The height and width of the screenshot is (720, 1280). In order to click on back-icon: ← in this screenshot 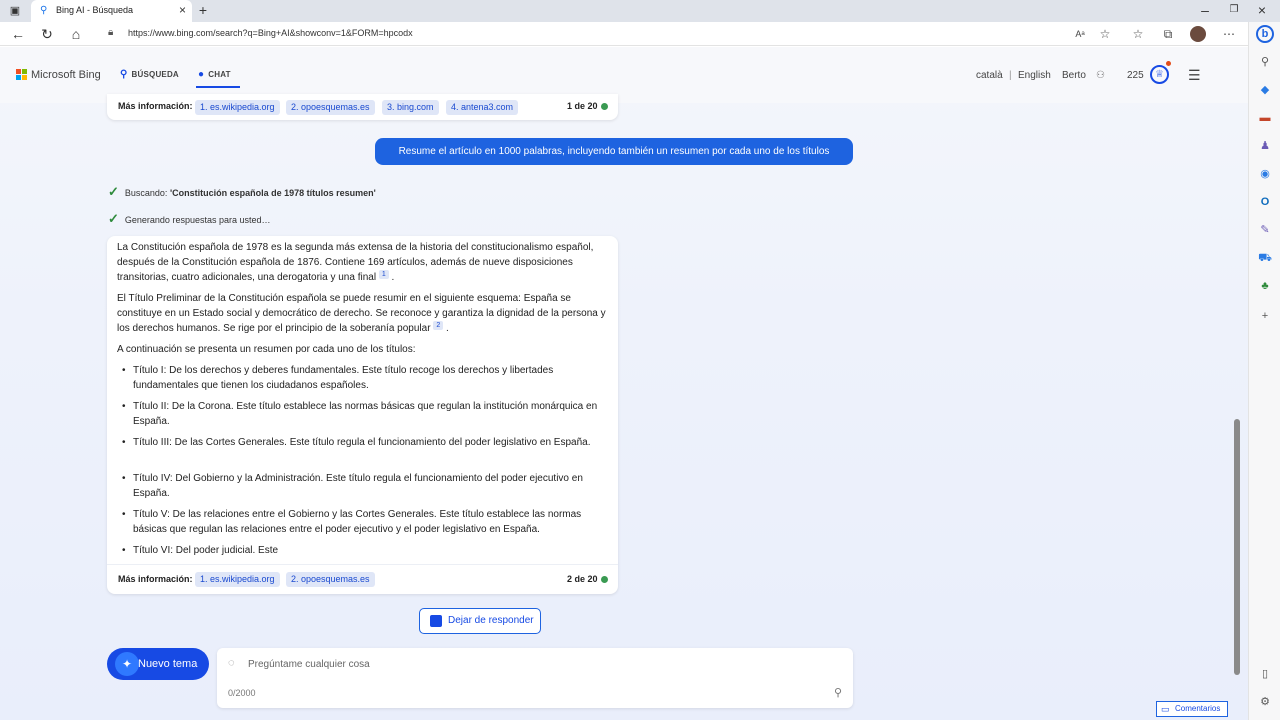, I will do `click(18, 34)`.